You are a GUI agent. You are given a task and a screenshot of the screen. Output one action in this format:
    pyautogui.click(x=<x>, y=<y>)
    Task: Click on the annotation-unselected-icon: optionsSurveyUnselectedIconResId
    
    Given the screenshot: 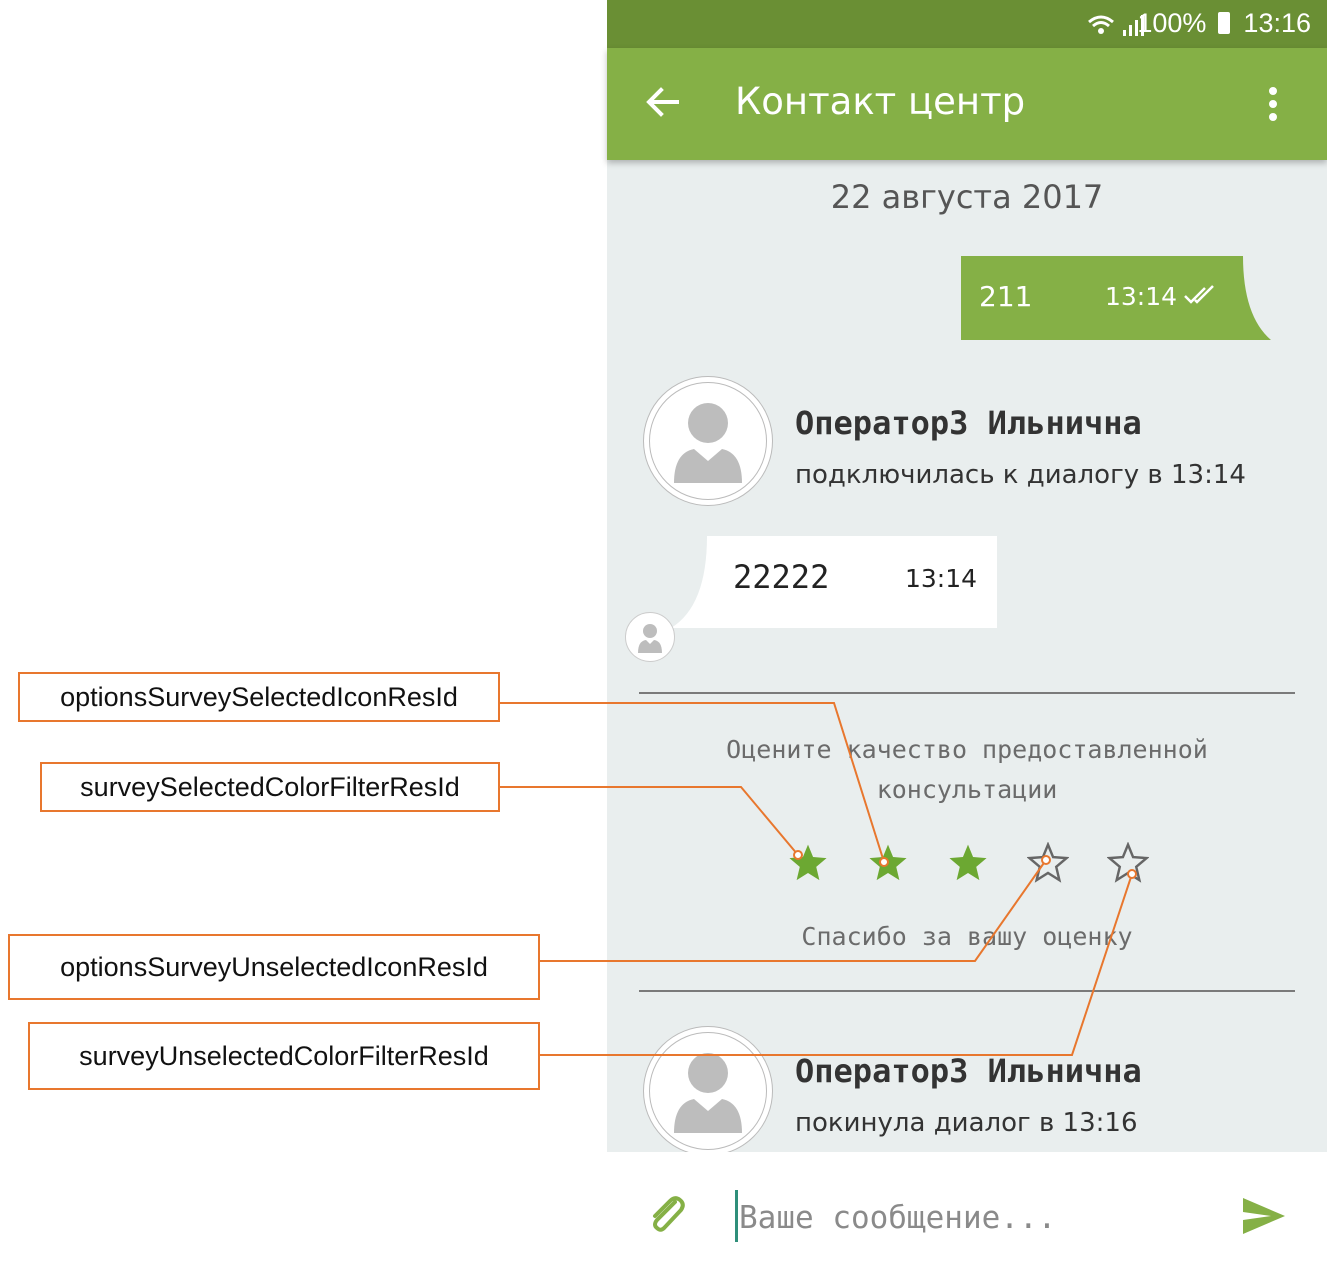 What is the action you would take?
    pyautogui.click(x=274, y=967)
    